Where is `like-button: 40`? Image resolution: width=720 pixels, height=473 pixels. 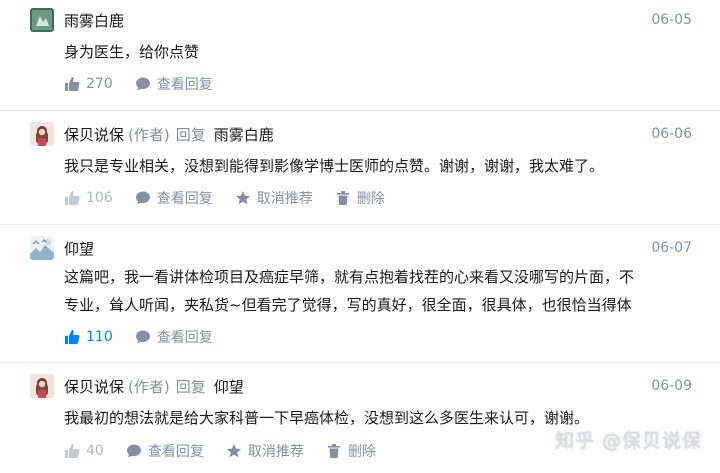
like-button: 40 is located at coordinates (84, 451).